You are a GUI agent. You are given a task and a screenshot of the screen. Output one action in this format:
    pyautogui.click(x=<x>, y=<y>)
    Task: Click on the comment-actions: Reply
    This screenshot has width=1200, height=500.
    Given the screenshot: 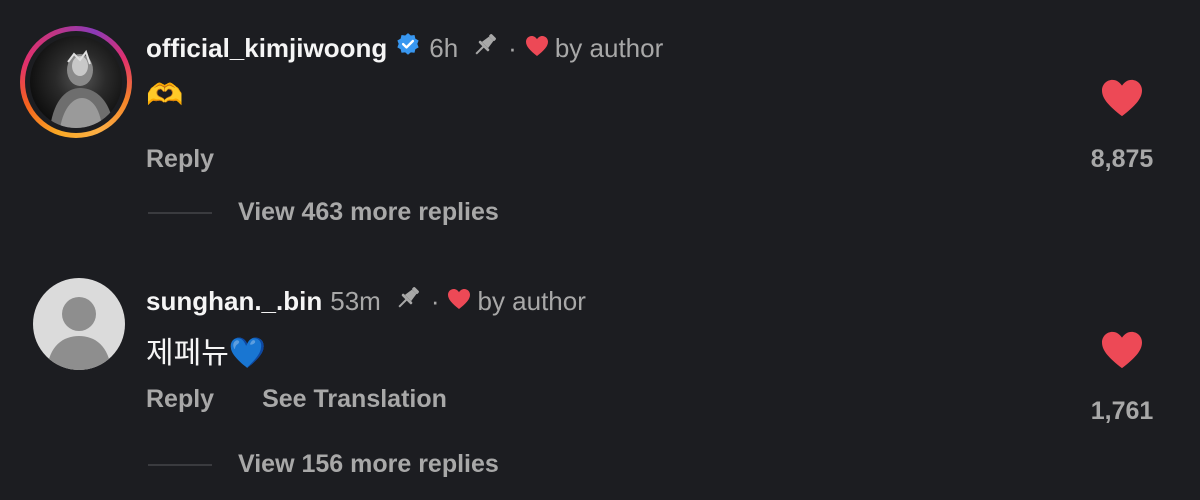 What is the action you would take?
    pyautogui.click(x=204, y=159)
    